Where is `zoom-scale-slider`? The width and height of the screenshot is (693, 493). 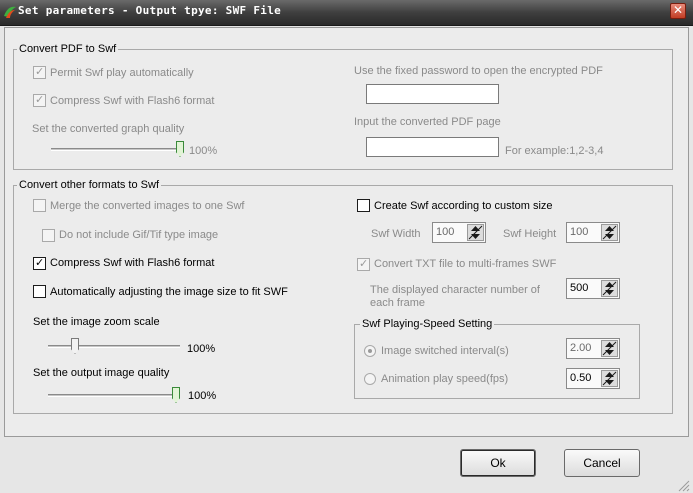 zoom-scale-slider is located at coordinates (114, 346).